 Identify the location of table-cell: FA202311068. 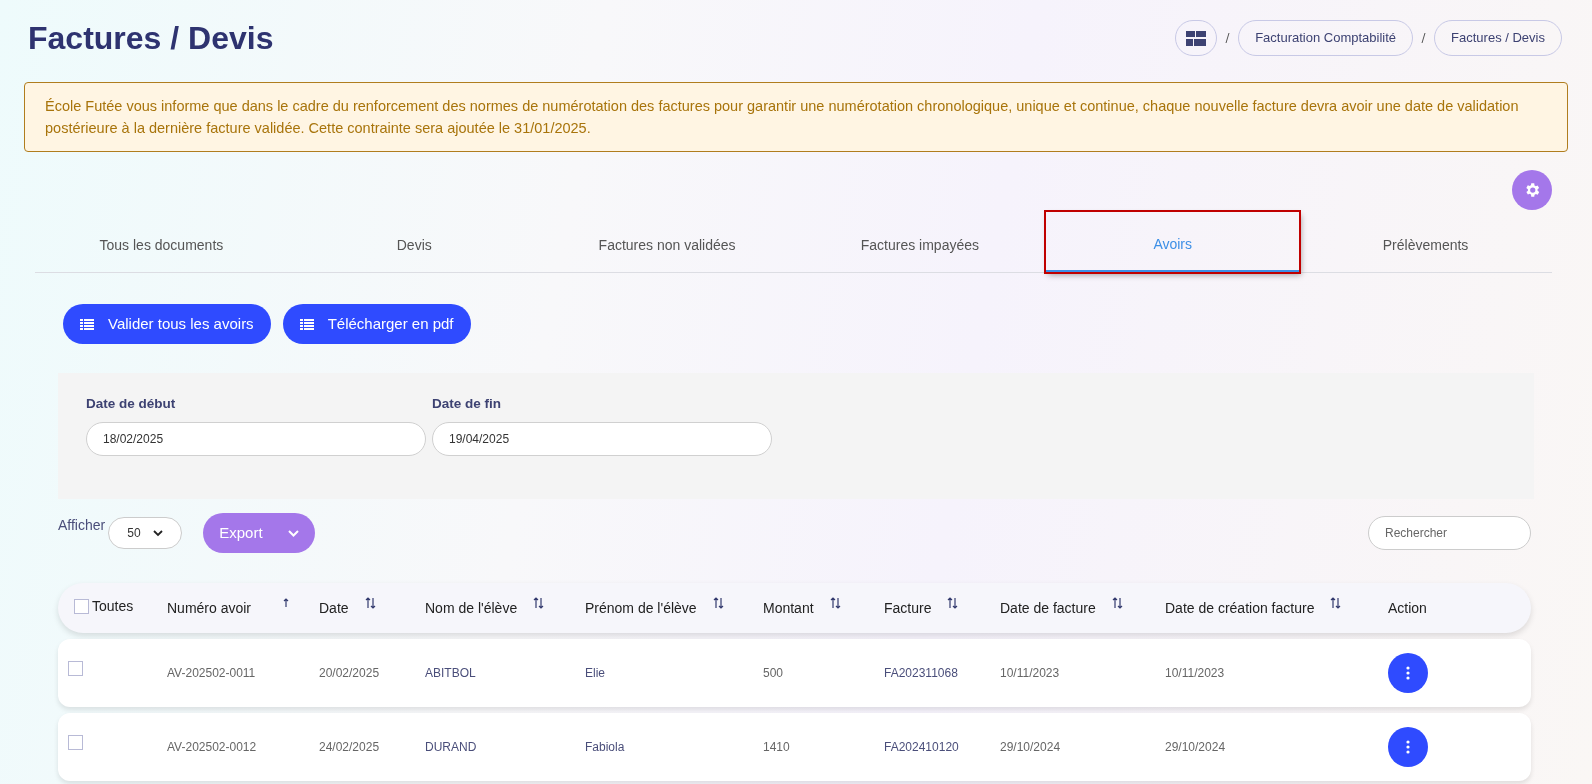
(921, 673).